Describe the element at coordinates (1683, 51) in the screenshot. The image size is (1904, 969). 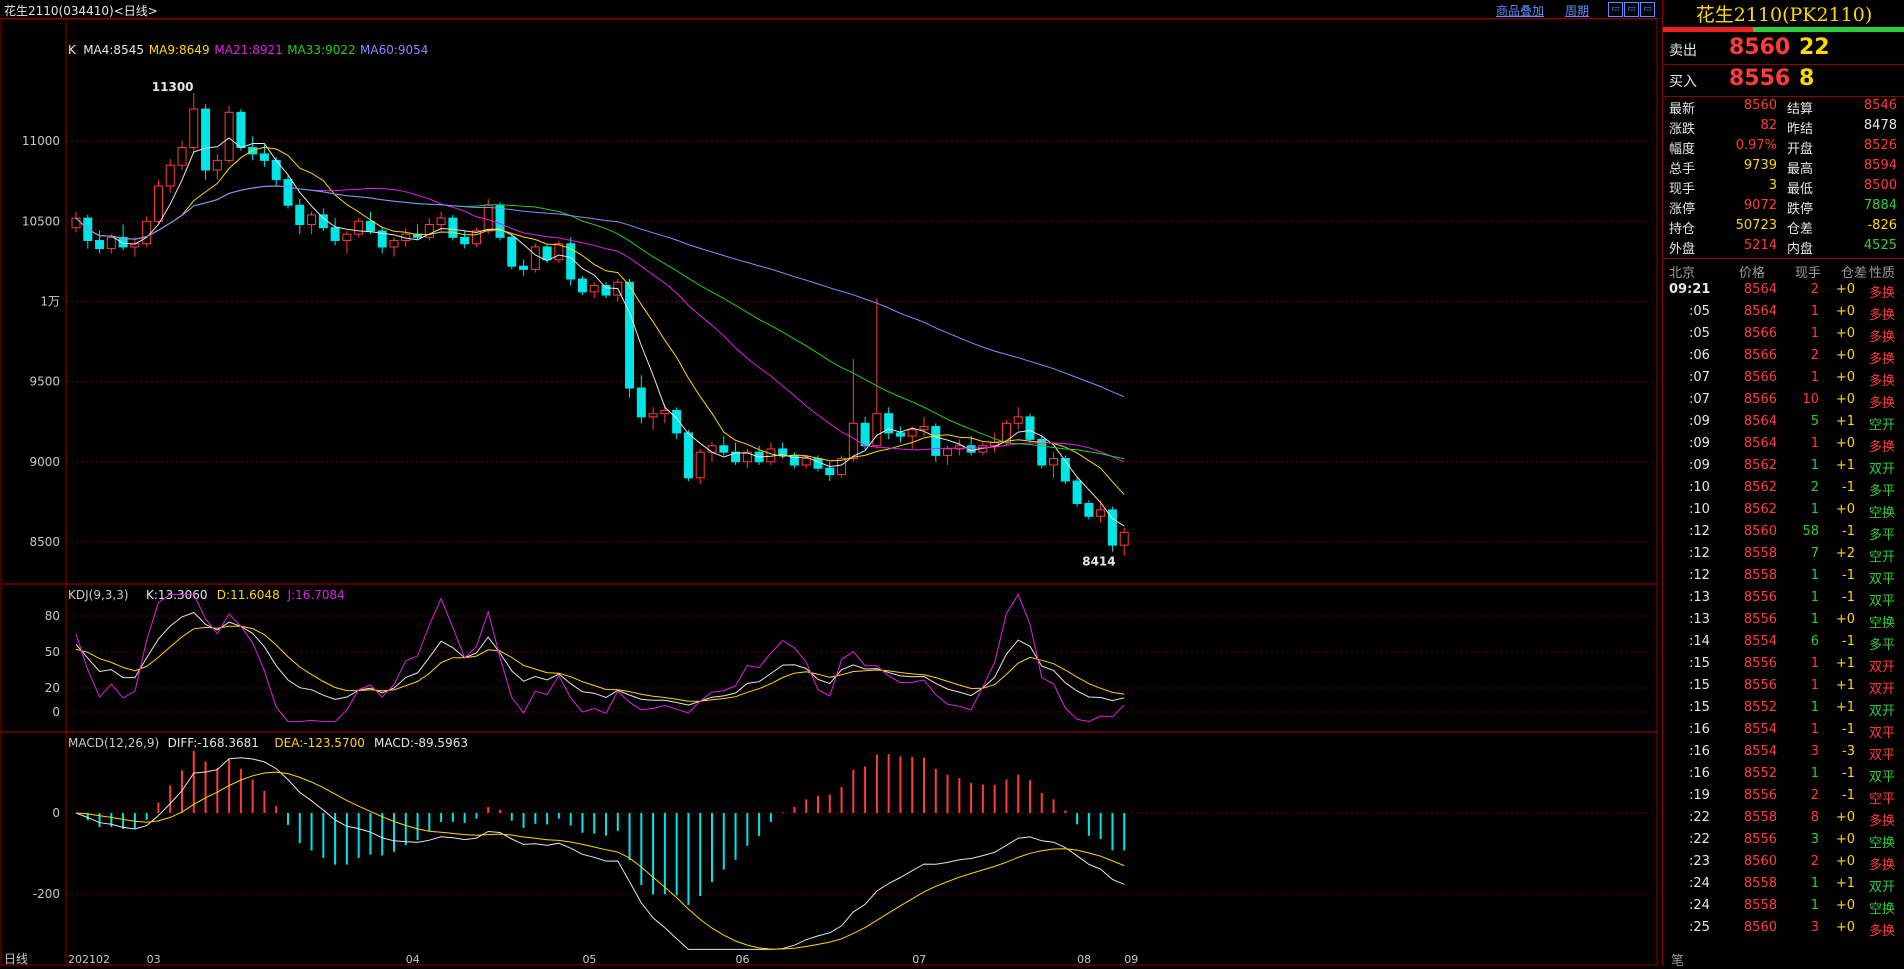
I see `sell-label: 卖出` at that location.